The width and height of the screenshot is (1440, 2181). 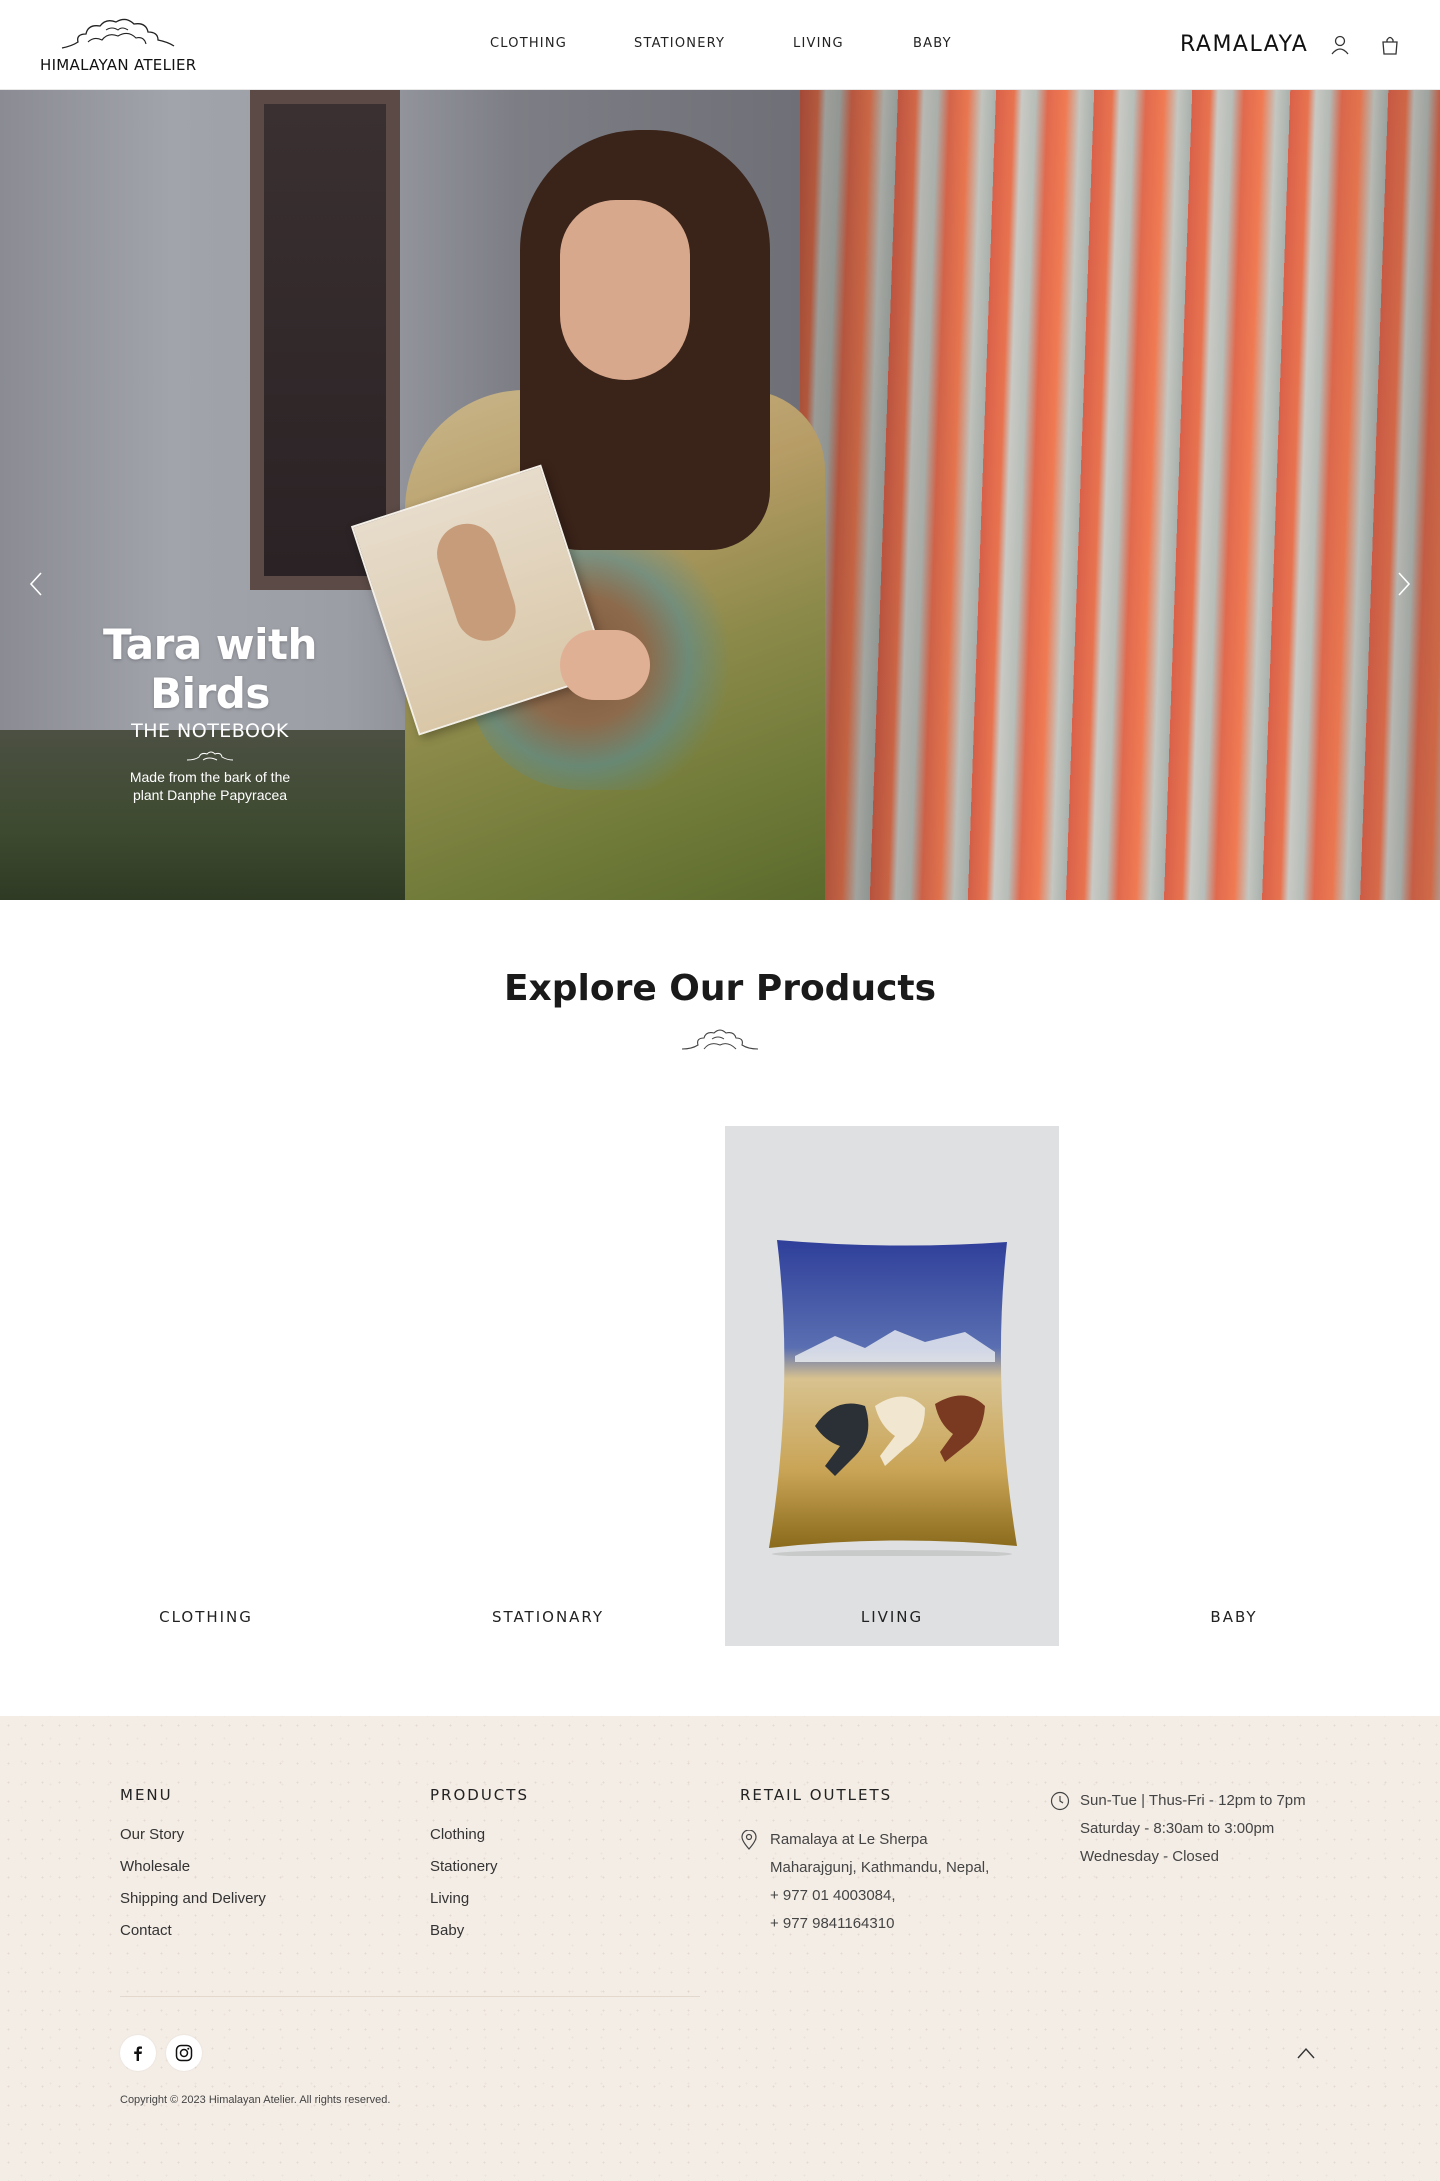 I want to click on footer-divider, so click(x=410, y=1996).